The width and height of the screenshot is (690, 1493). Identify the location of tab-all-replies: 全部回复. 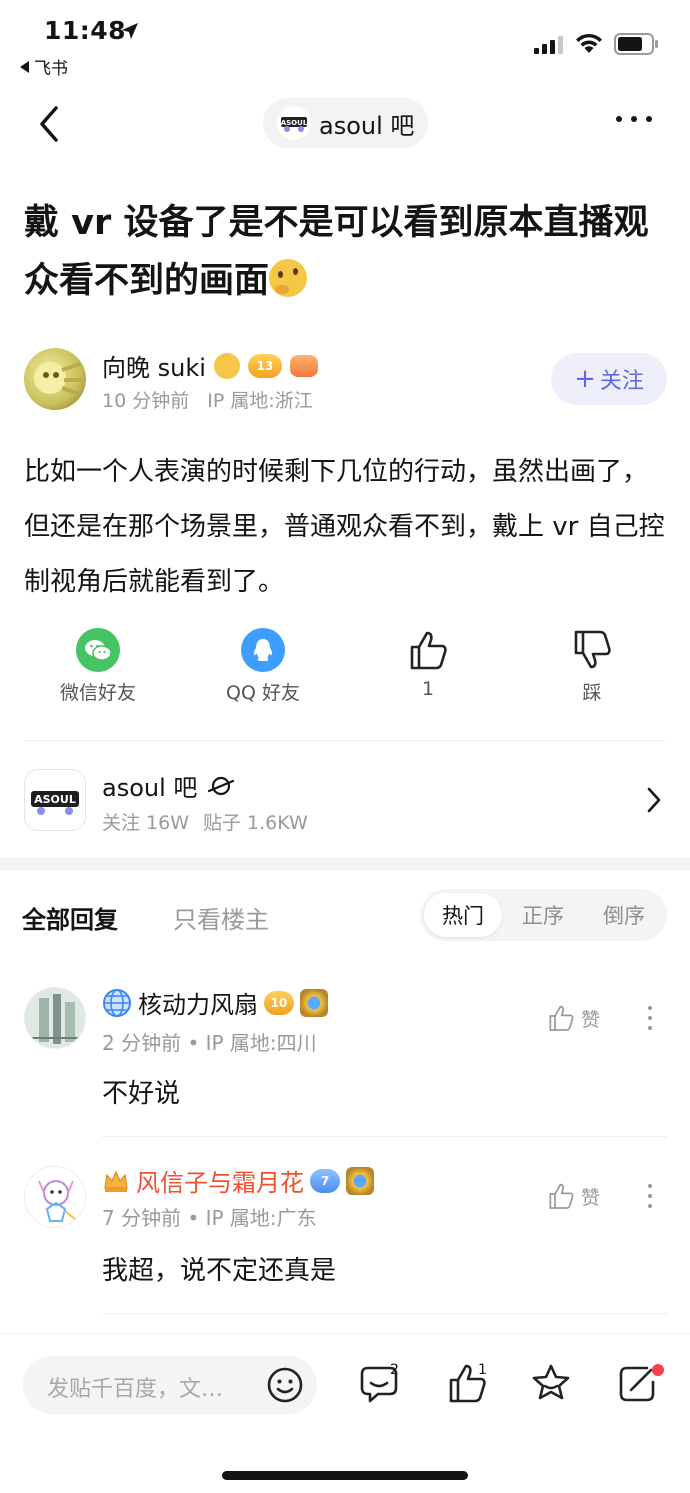
(70, 917).